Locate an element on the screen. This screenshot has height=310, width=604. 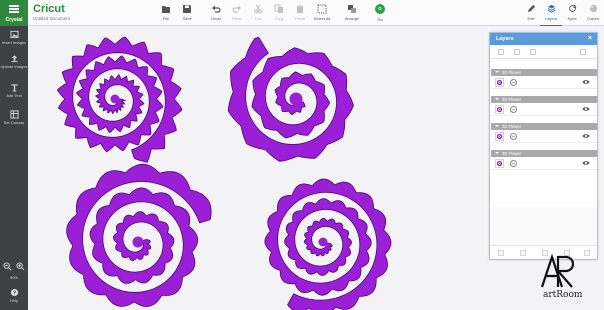
flower-spiral-scalloped-center is located at coordinates (138, 242).